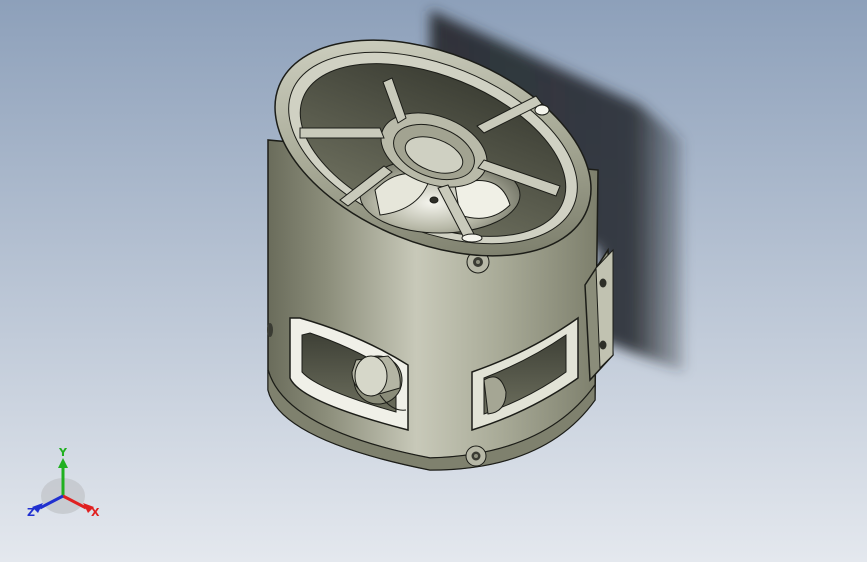 This screenshot has height=562, width=867. I want to click on screw-side, so click(270, 330).